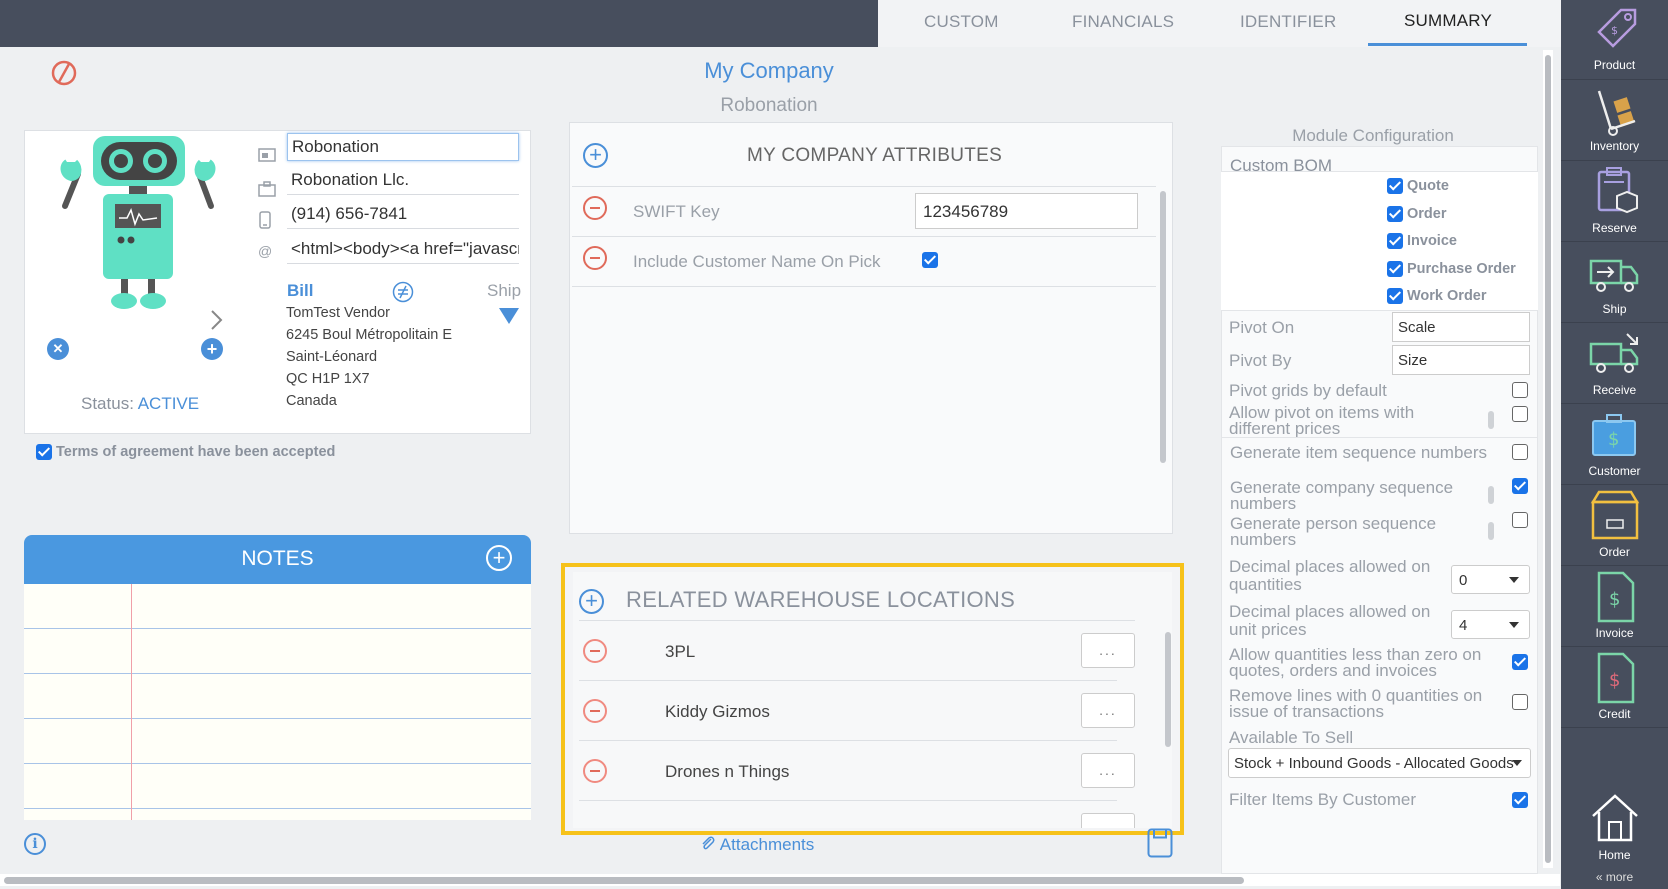  I want to click on sidebar-item-label: Ship, so click(1614, 309).